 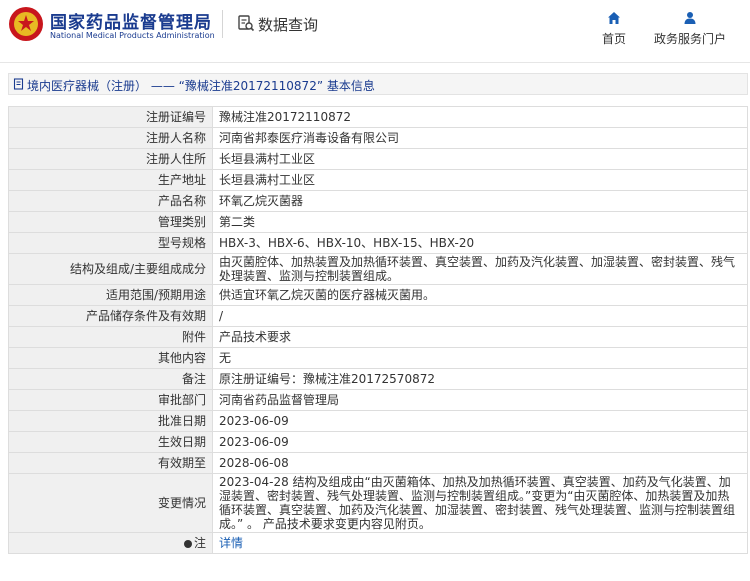 I want to click on breadcrumb-text: 境内医疗器械（注册） —— “豫械注准20172110872” 基本信息, so click(x=201, y=86).